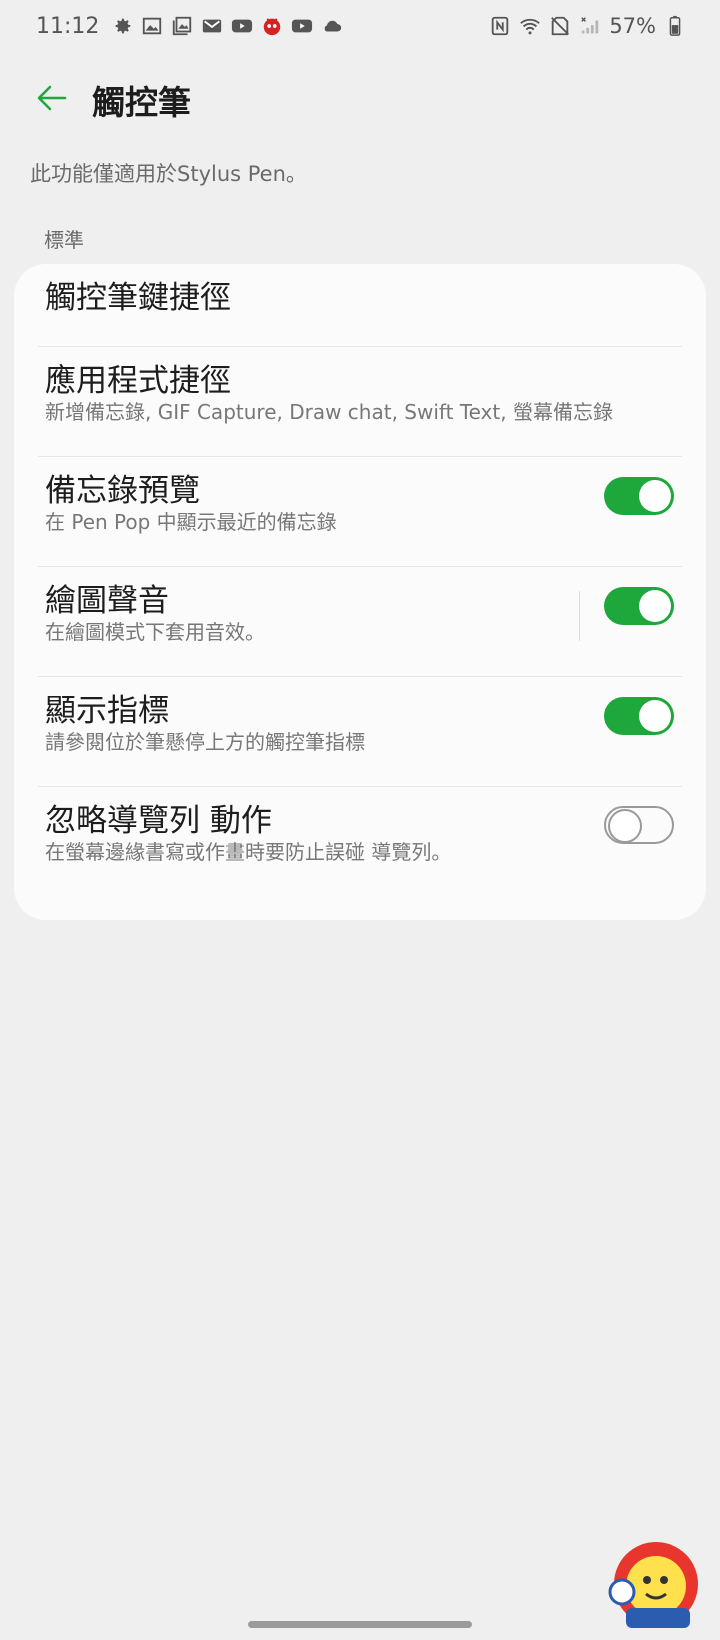 This screenshot has height=1640, width=720. What do you see at coordinates (122, 491) in the screenshot?
I see `setting-title: 備忘錄預覽` at bounding box center [122, 491].